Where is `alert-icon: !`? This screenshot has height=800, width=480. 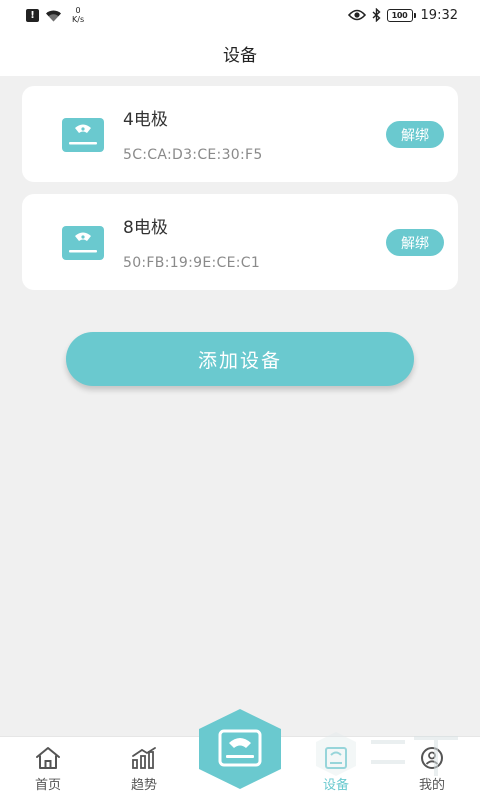
alert-icon: ! is located at coordinates (32, 15).